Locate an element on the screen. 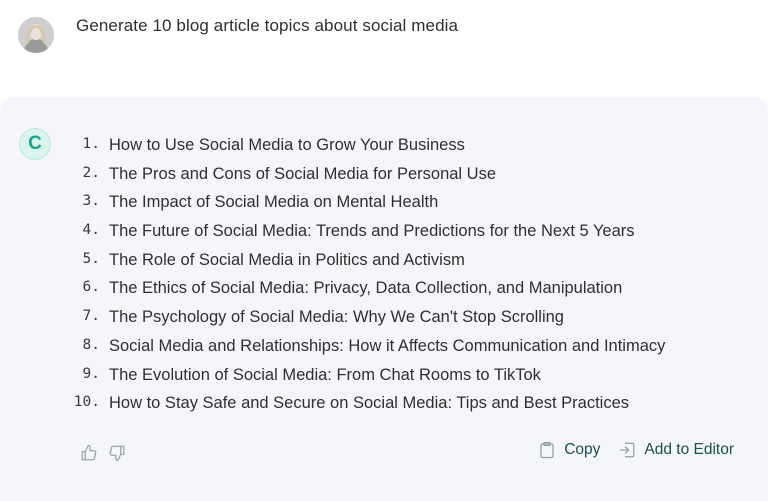  list-item-number: 1. is located at coordinates (91, 144).